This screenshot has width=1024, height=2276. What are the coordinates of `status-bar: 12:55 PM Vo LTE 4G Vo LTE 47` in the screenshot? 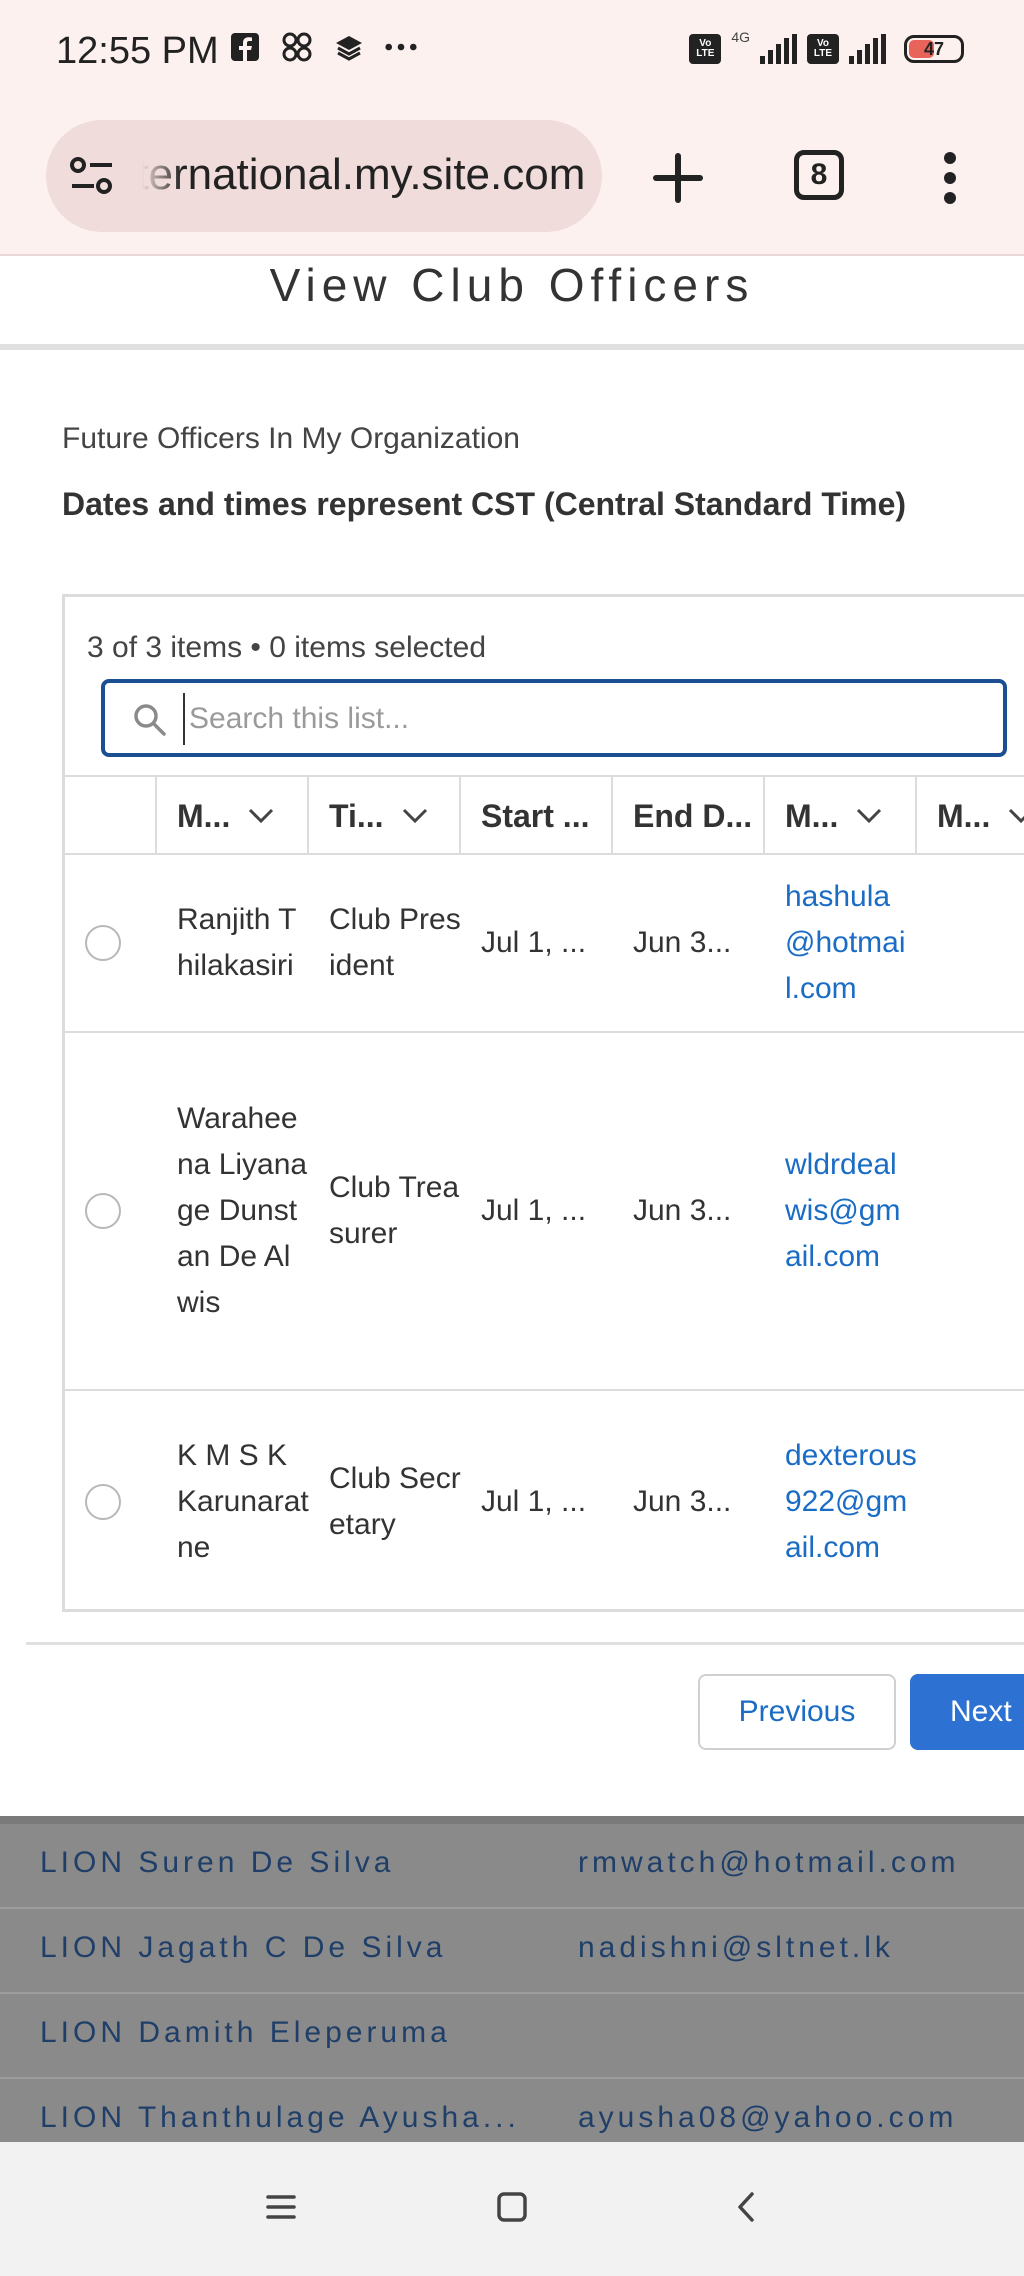 It's located at (512, 54).